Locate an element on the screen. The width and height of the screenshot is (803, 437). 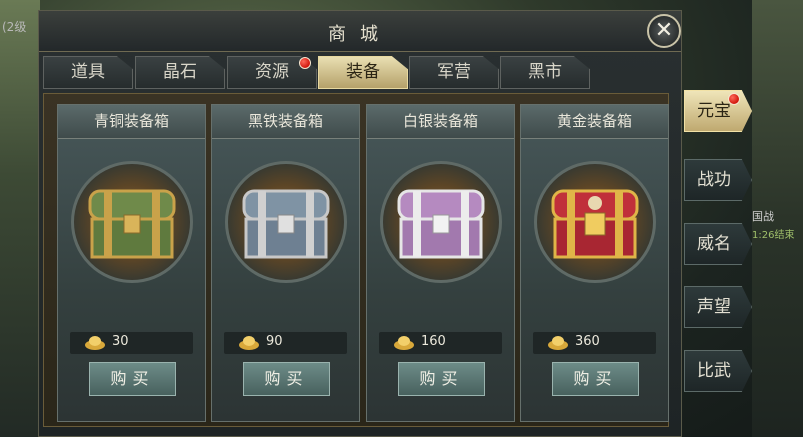
item-price: 30 is located at coordinates (120, 341).